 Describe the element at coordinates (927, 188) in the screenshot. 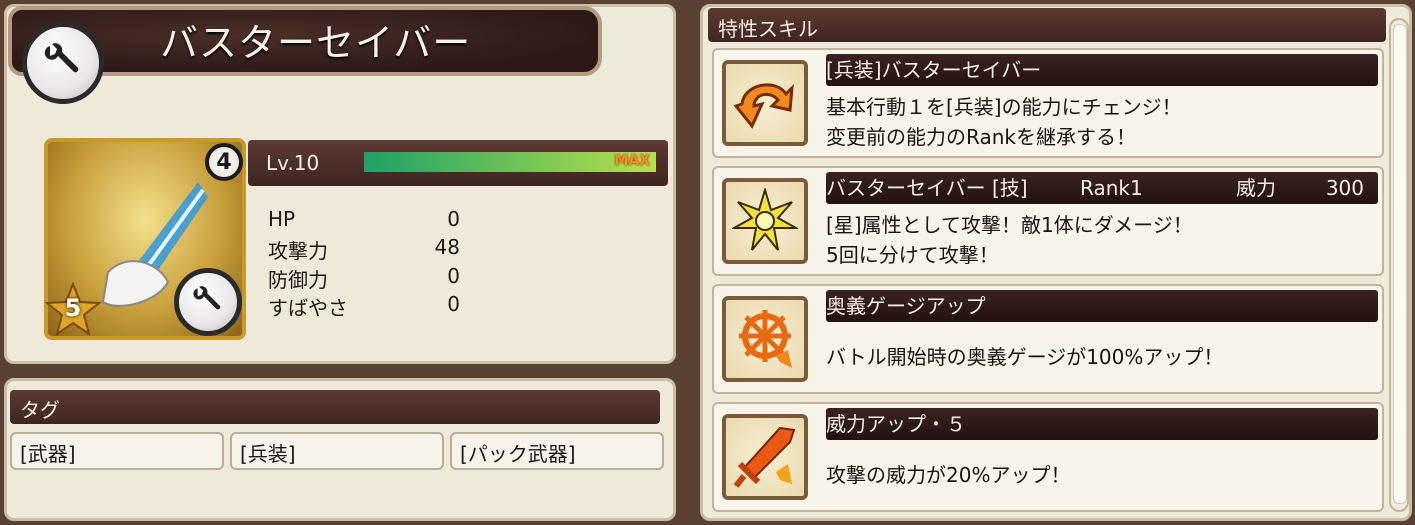

I see `skill-title: バスターセイバー [技]` at that location.